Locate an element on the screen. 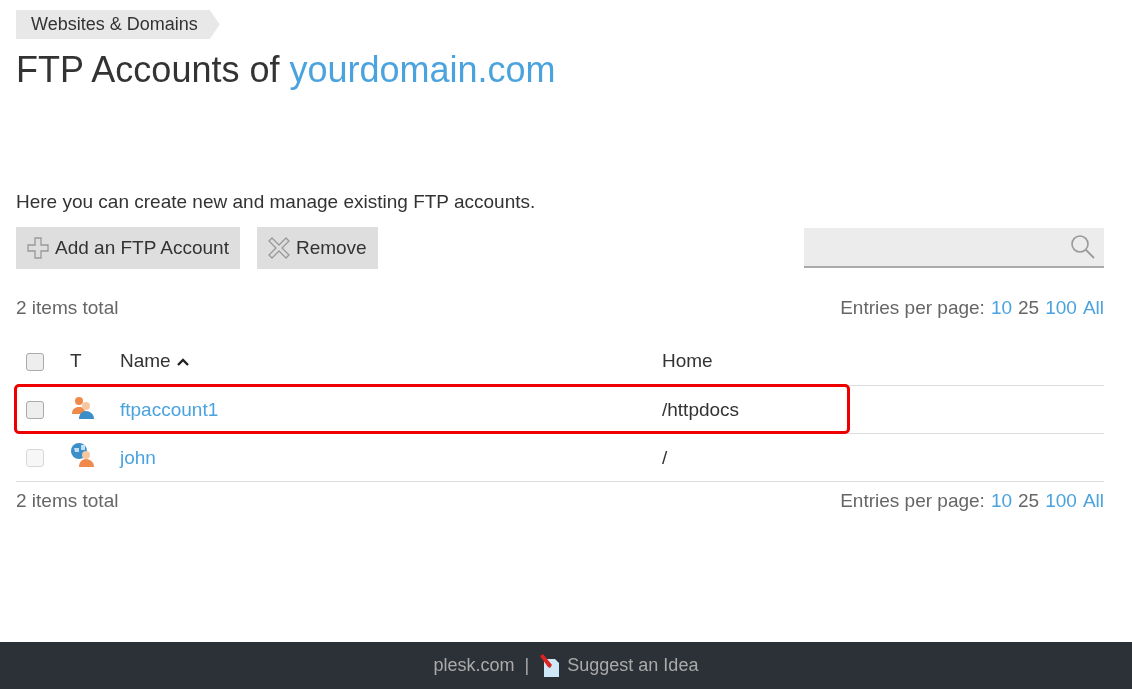 The height and width of the screenshot is (689, 1132). breadcrumb-link: Websites & Domains is located at coordinates (118, 24).